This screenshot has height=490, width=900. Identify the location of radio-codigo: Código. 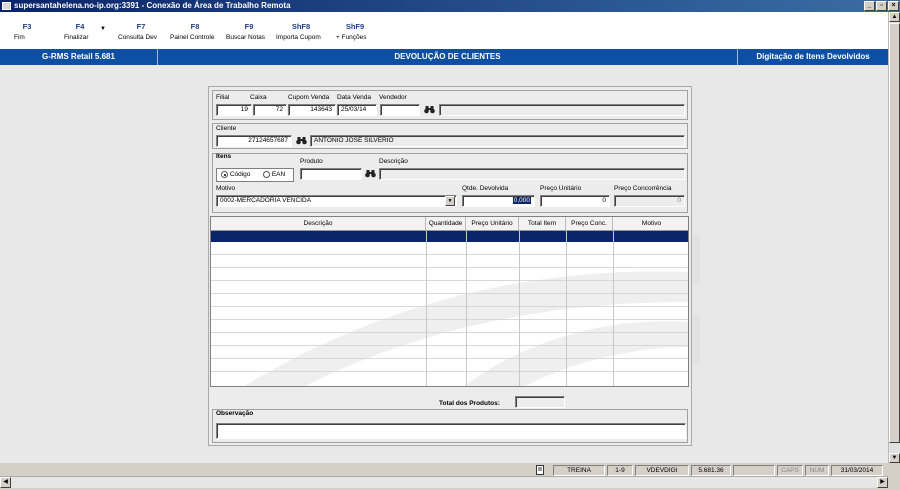
(235, 174).